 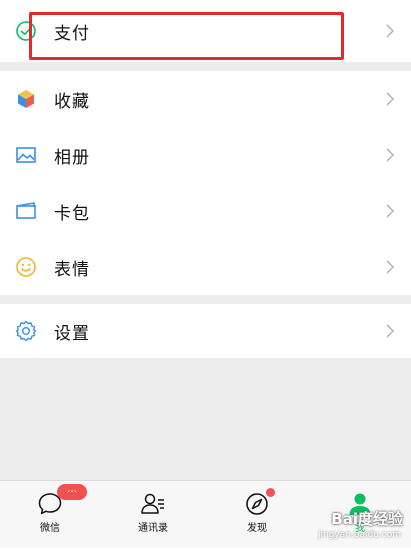 What do you see at coordinates (205, 551) in the screenshot?
I see `system-nav-bar` at bounding box center [205, 551].